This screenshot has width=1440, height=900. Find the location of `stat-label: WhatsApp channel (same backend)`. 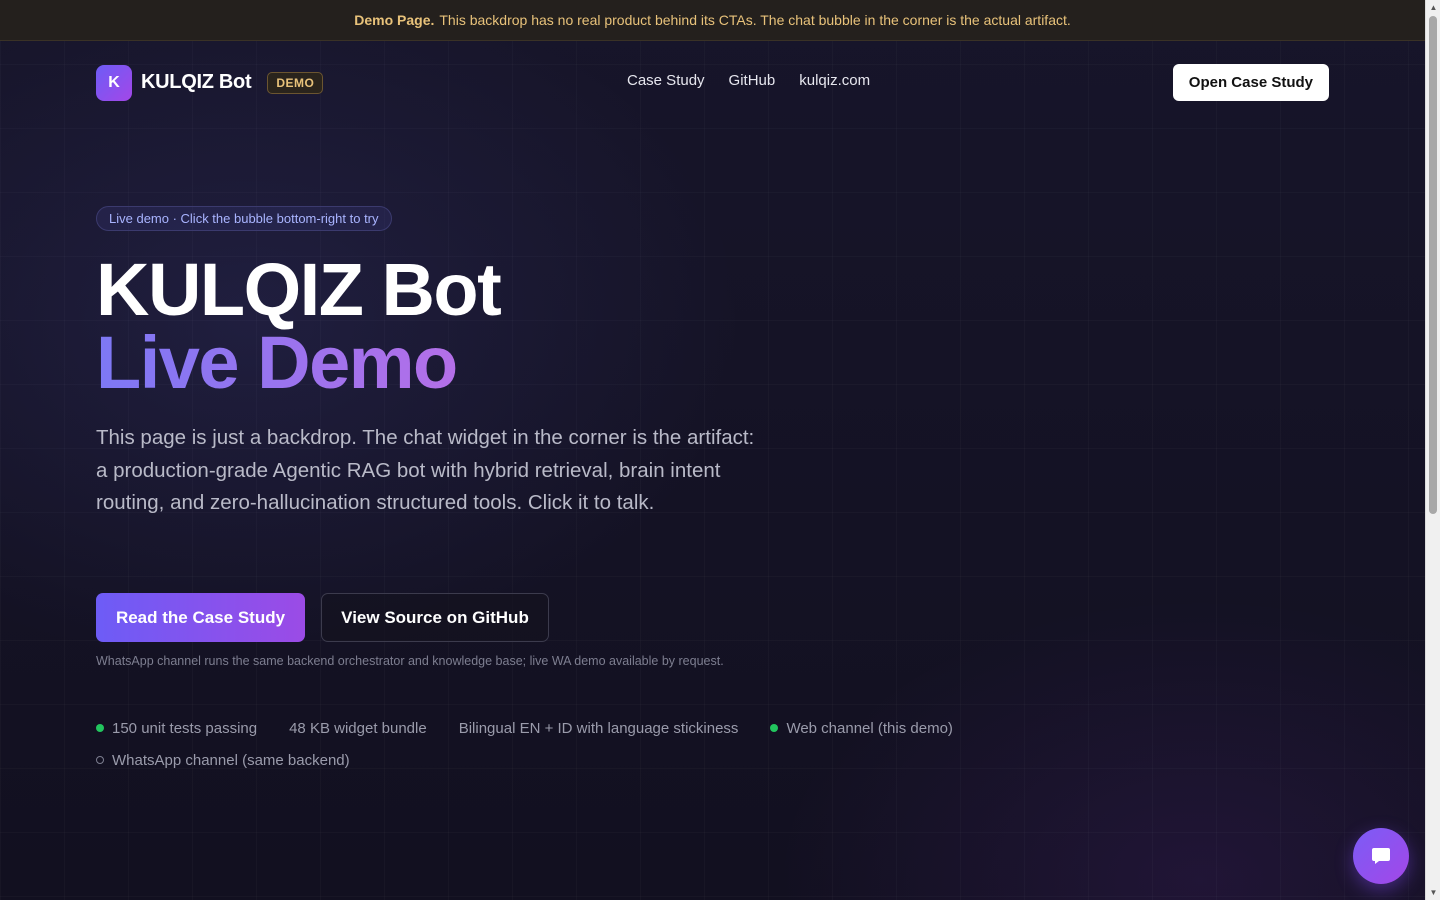

stat-label: WhatsApp channel (same backend) is located at coordinates (231, 760).